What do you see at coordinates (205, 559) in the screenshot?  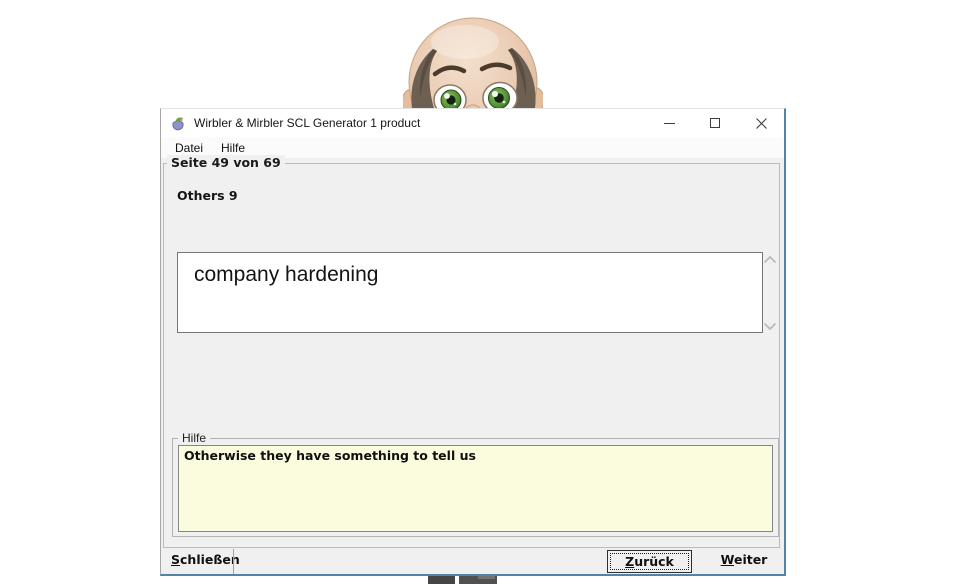 I see `schliessen-button: Schließen` at bounding box center [205, 559].